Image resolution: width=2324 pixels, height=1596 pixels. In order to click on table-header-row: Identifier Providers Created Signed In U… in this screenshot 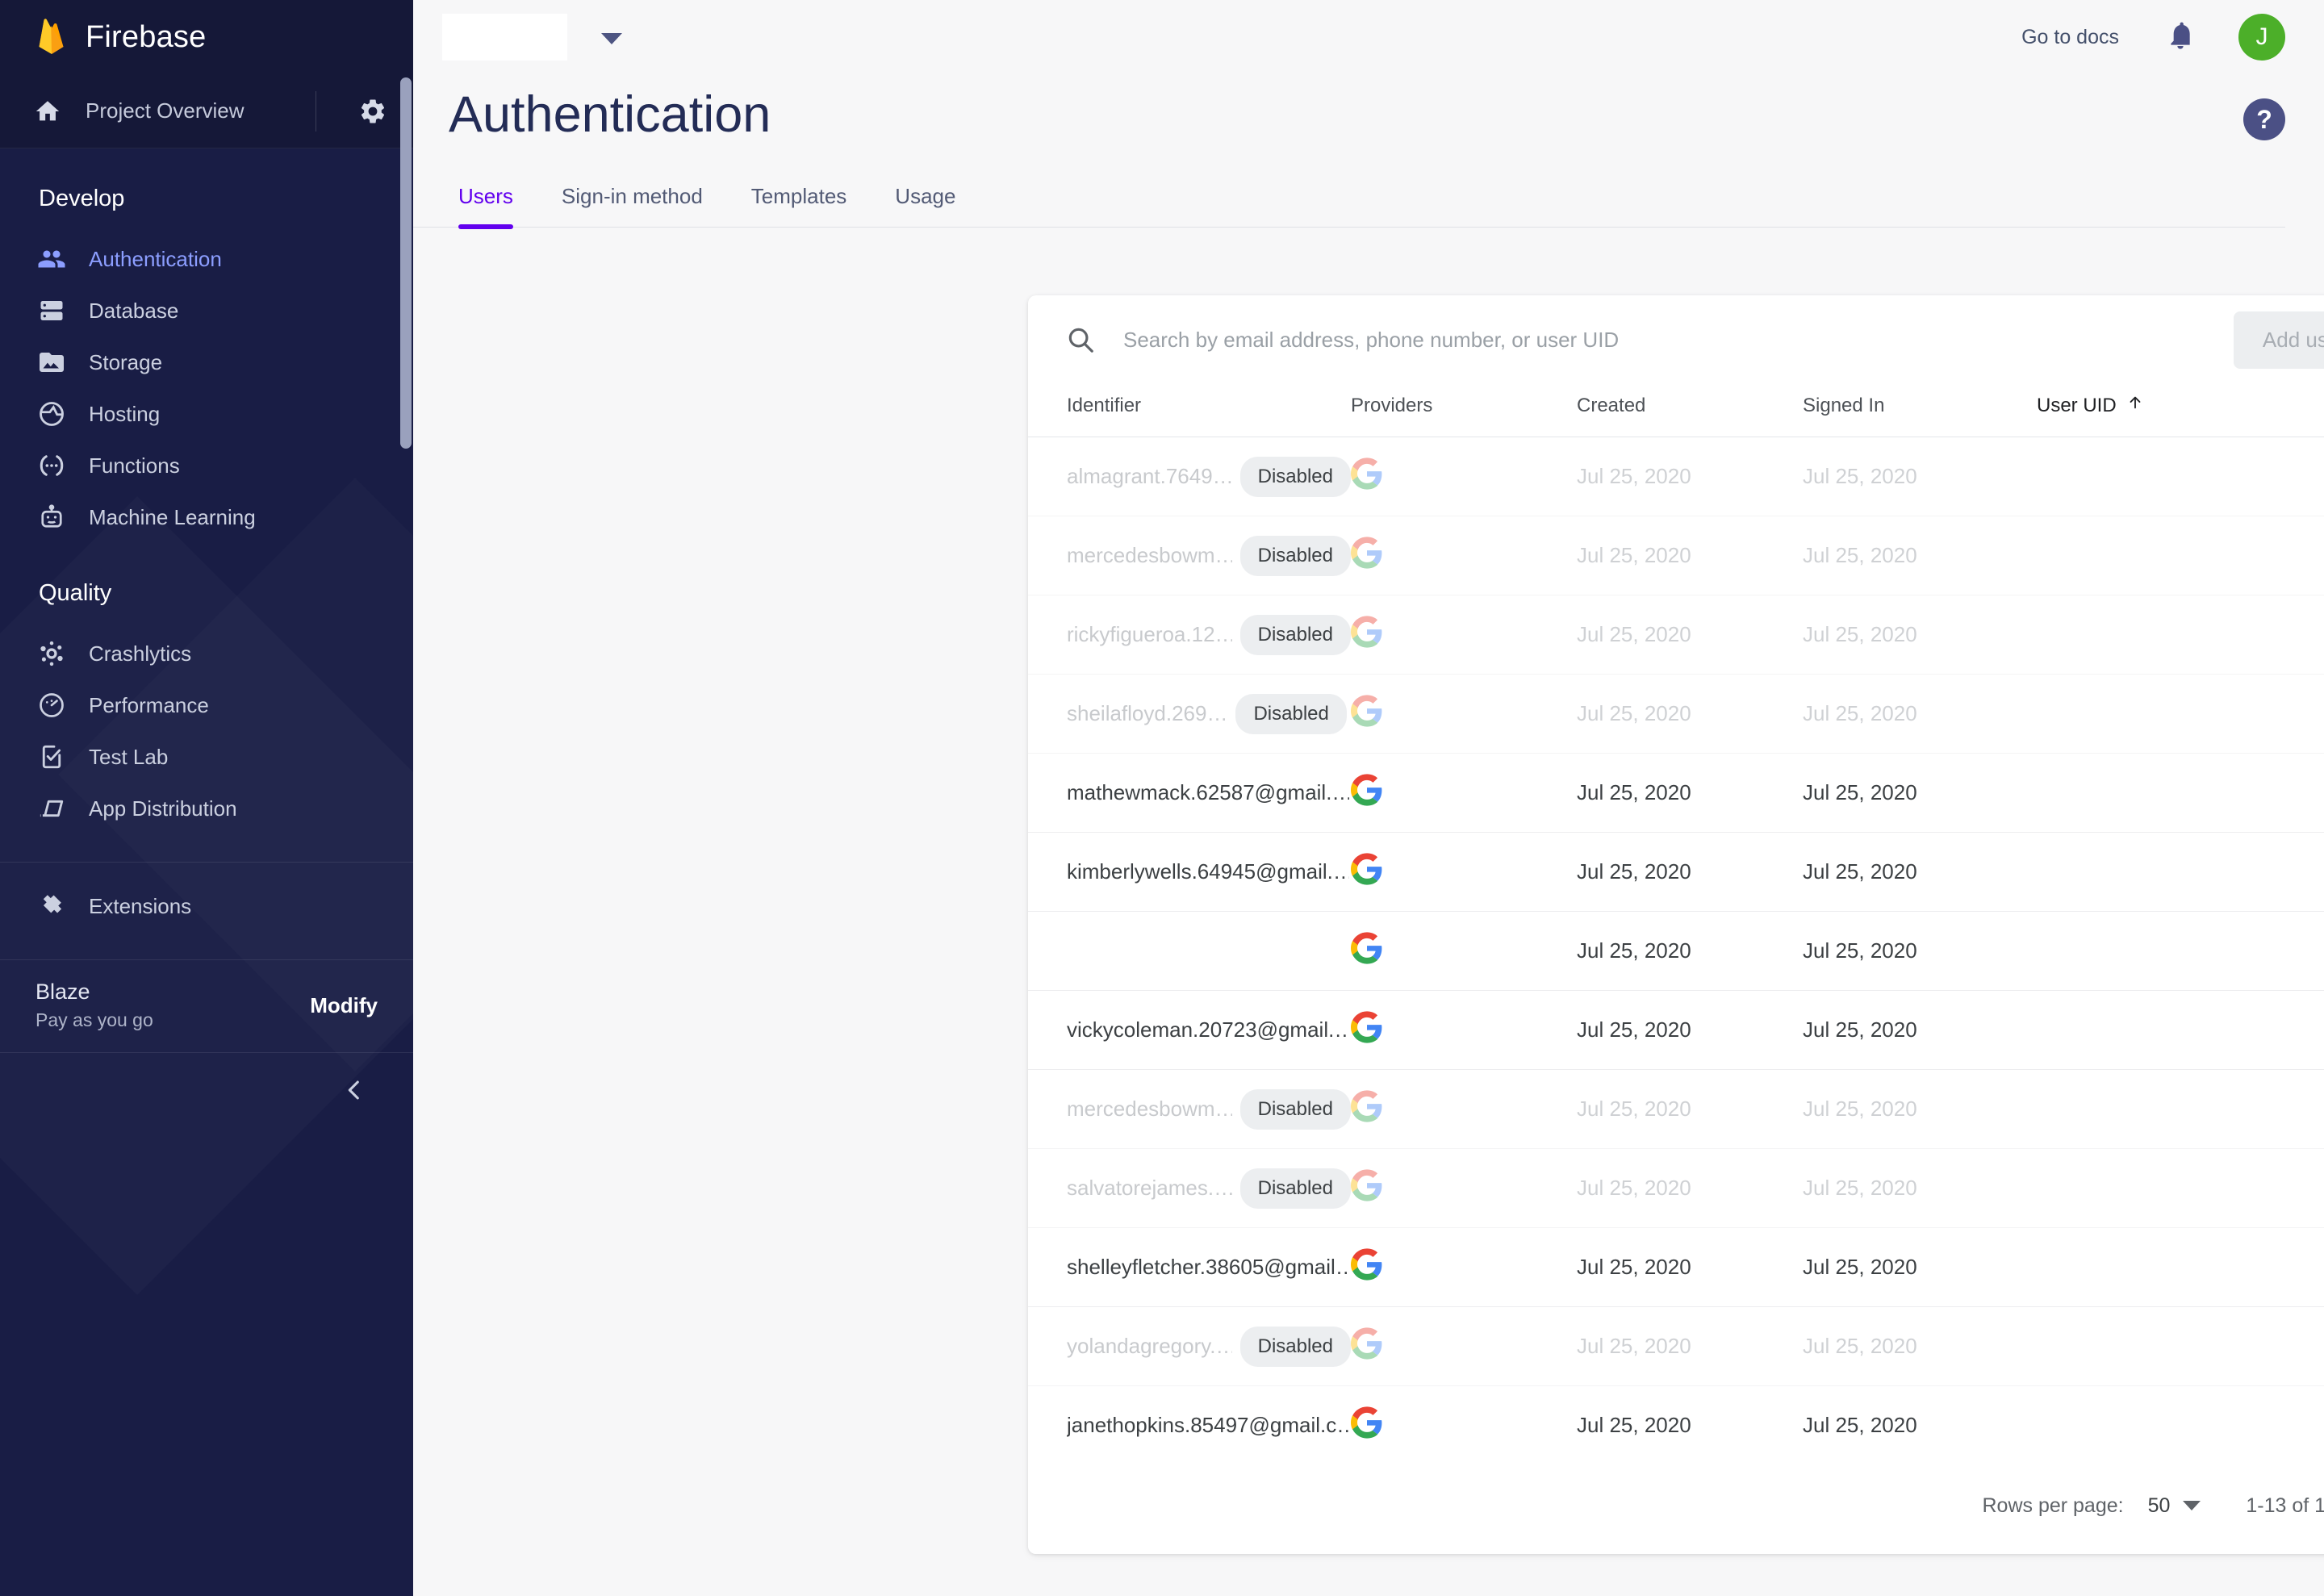, I will do `click(1676, 411)`.